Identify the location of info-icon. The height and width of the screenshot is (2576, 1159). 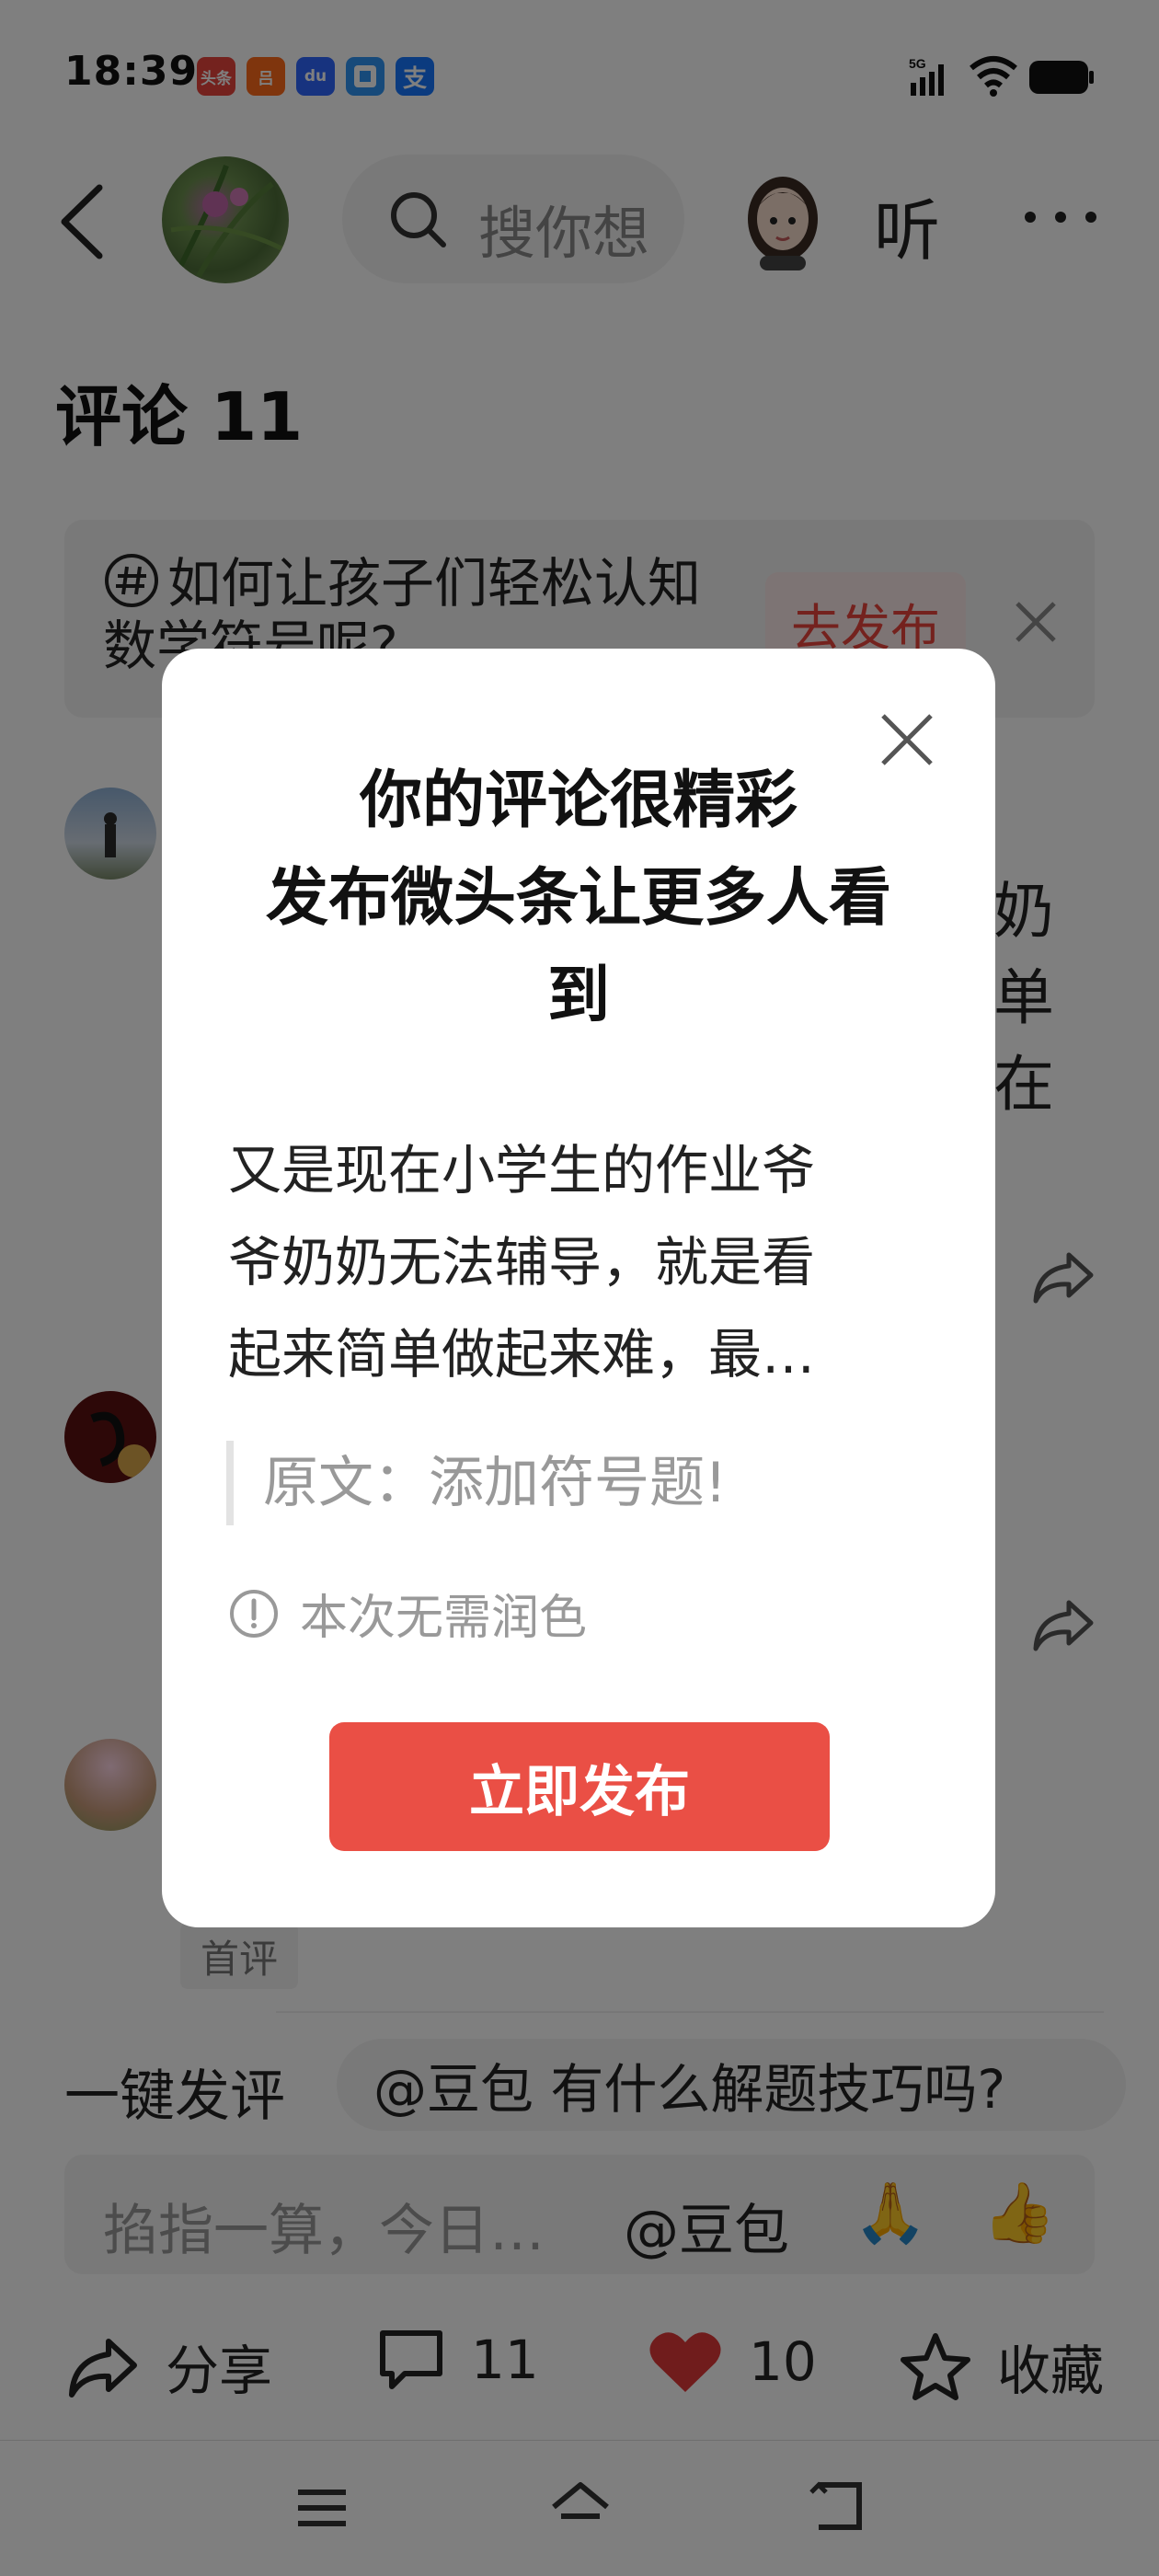
(254, 1613).